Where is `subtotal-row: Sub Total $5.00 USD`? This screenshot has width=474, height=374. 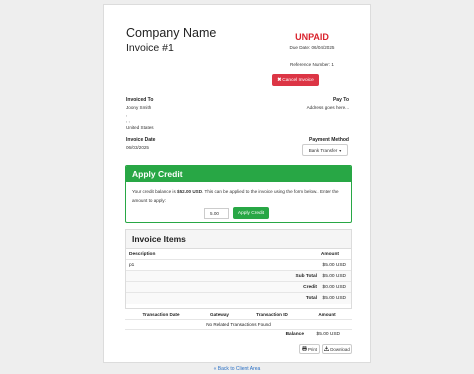
subtotal-row: Sub Total $5.00 USD is located at coordinates (238, 276).